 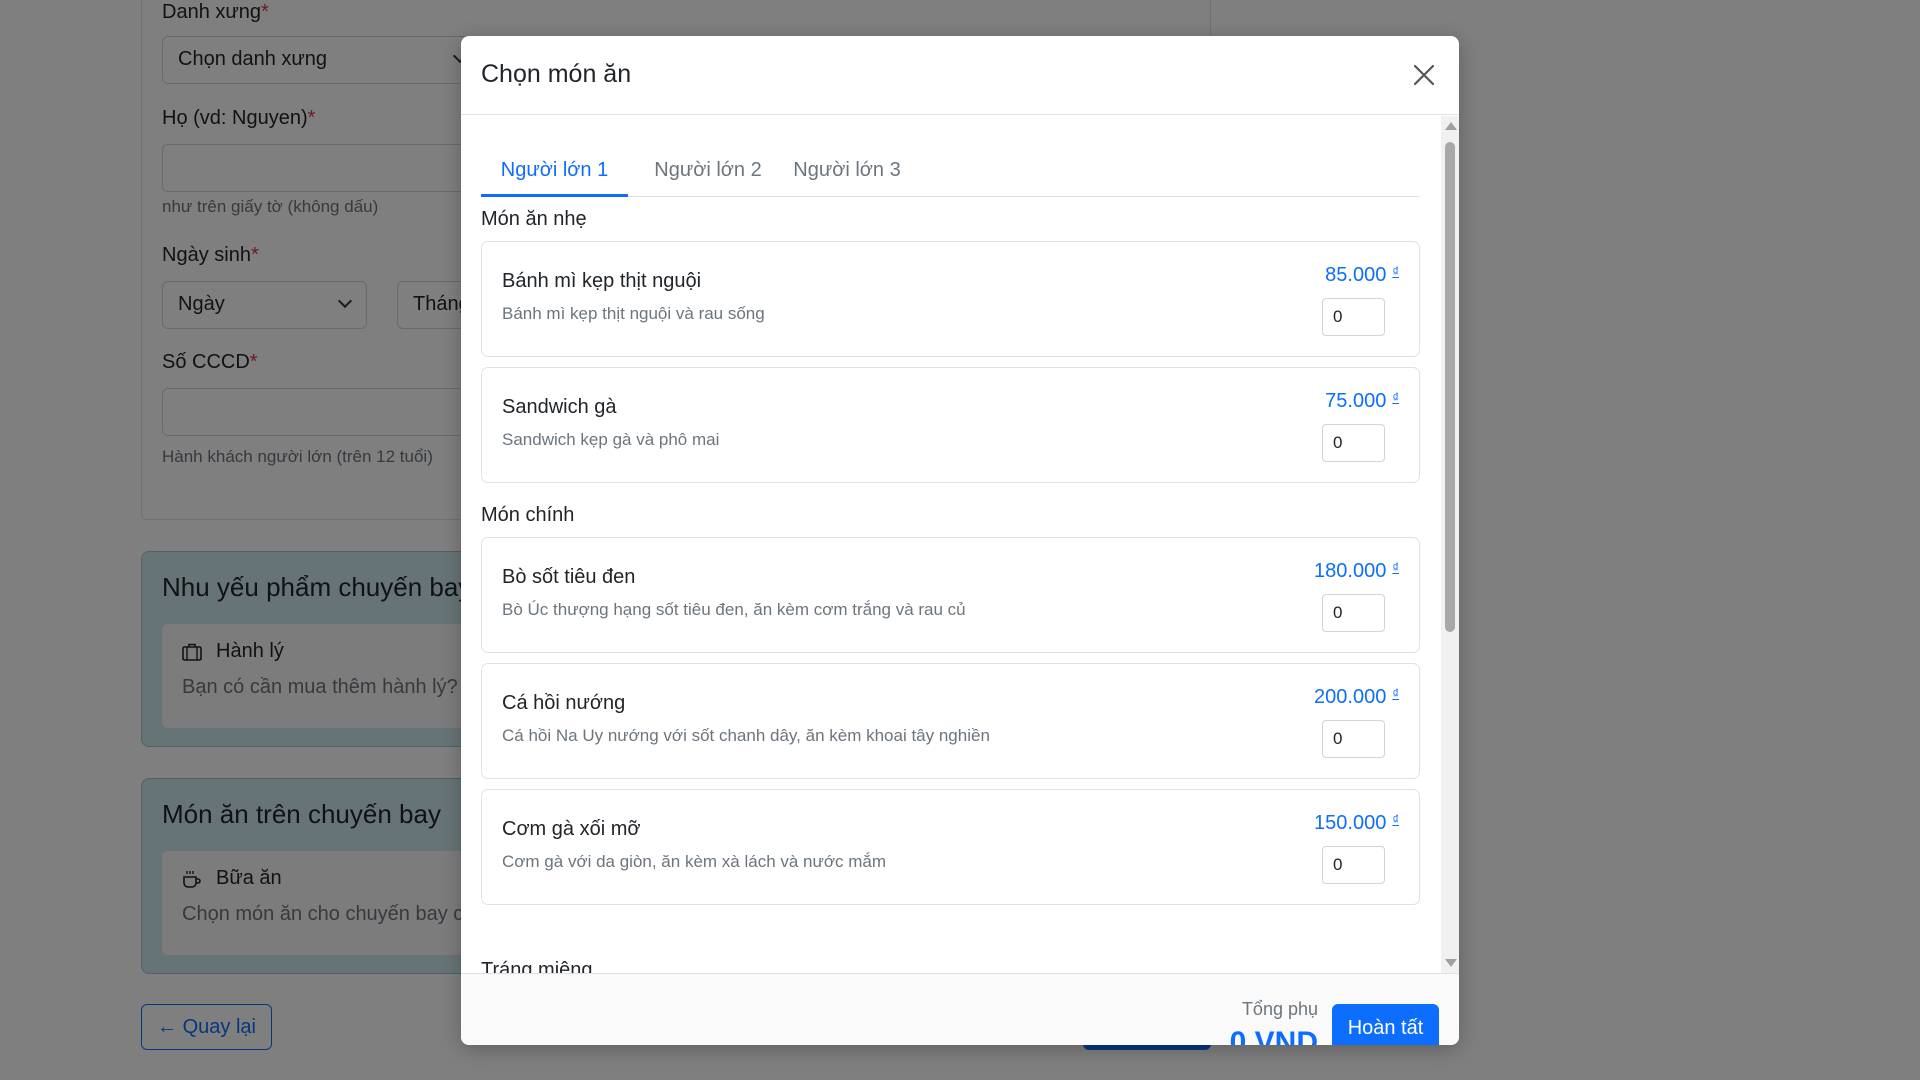 I want to click on scroll-down-arrow-icon, so click(x=1451, y=963).